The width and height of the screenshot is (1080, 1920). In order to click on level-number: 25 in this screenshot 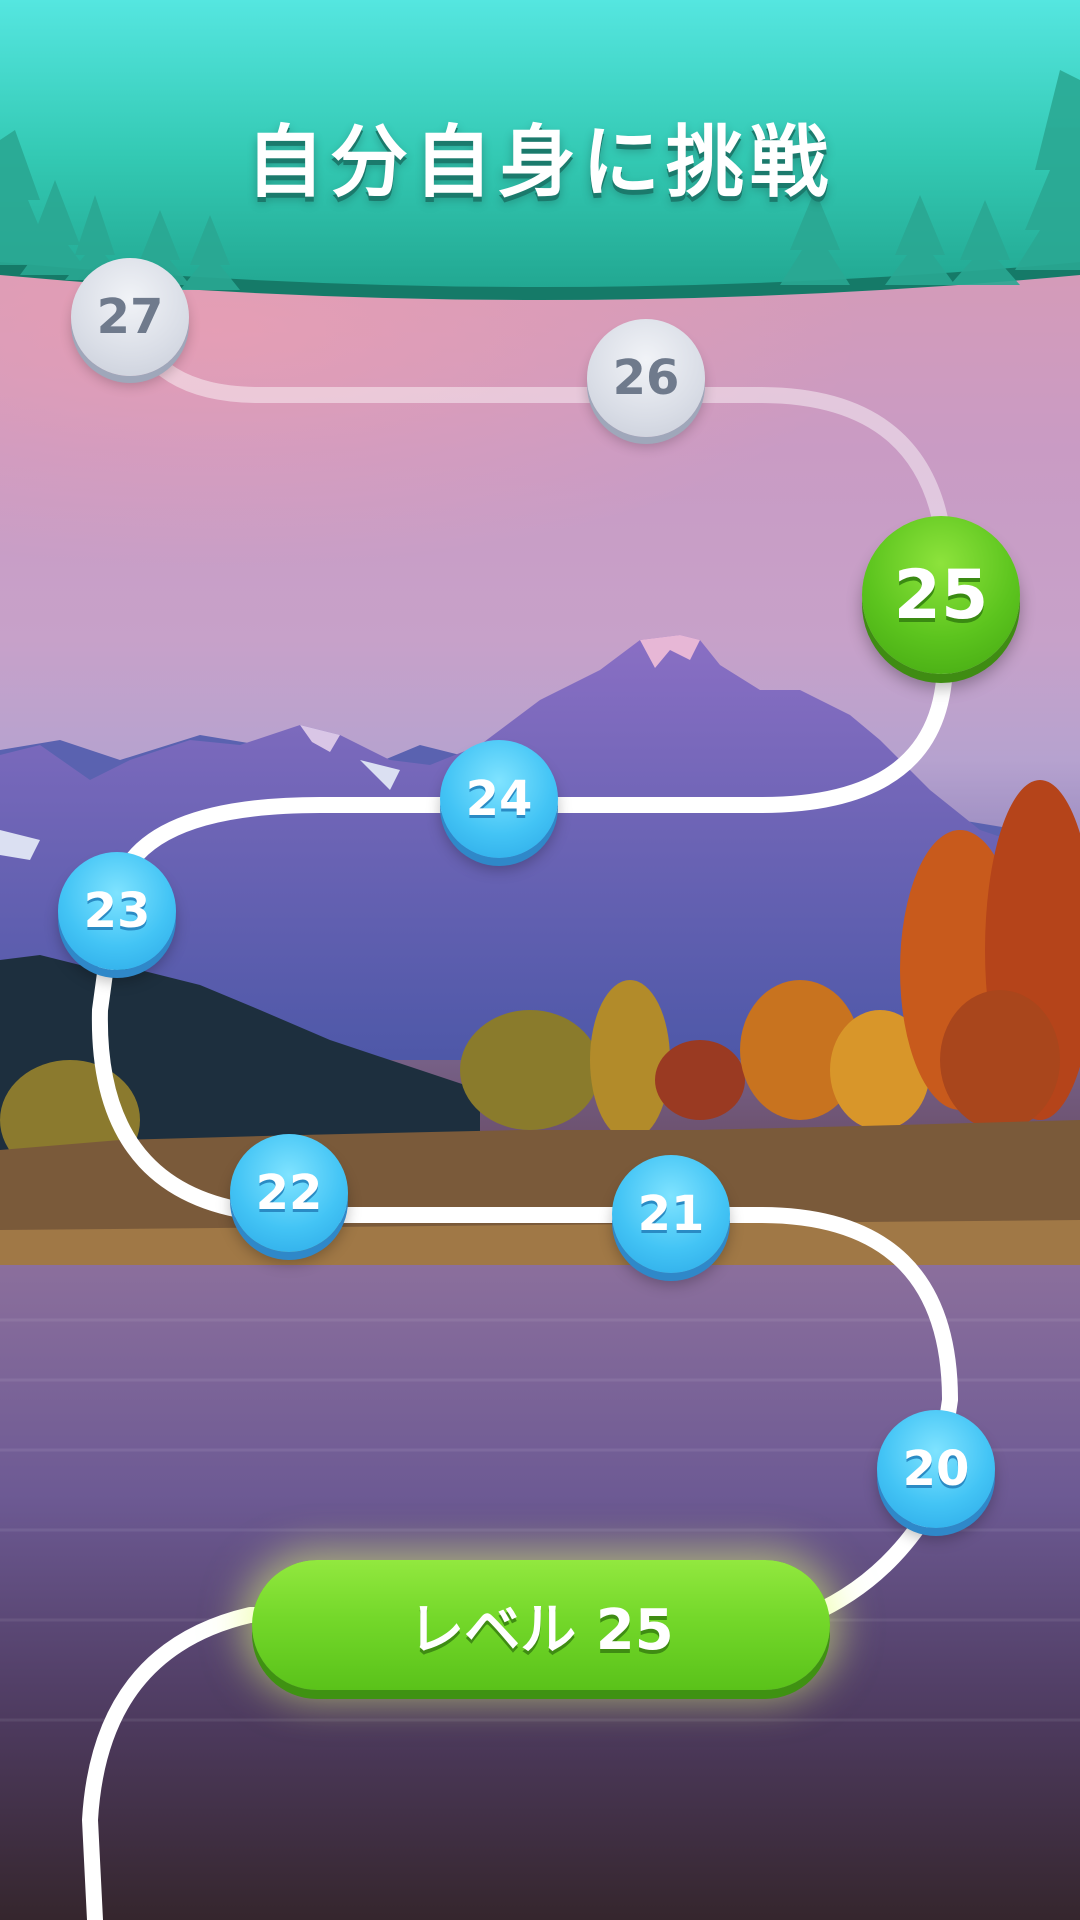, I will do `click(941, 595)`.